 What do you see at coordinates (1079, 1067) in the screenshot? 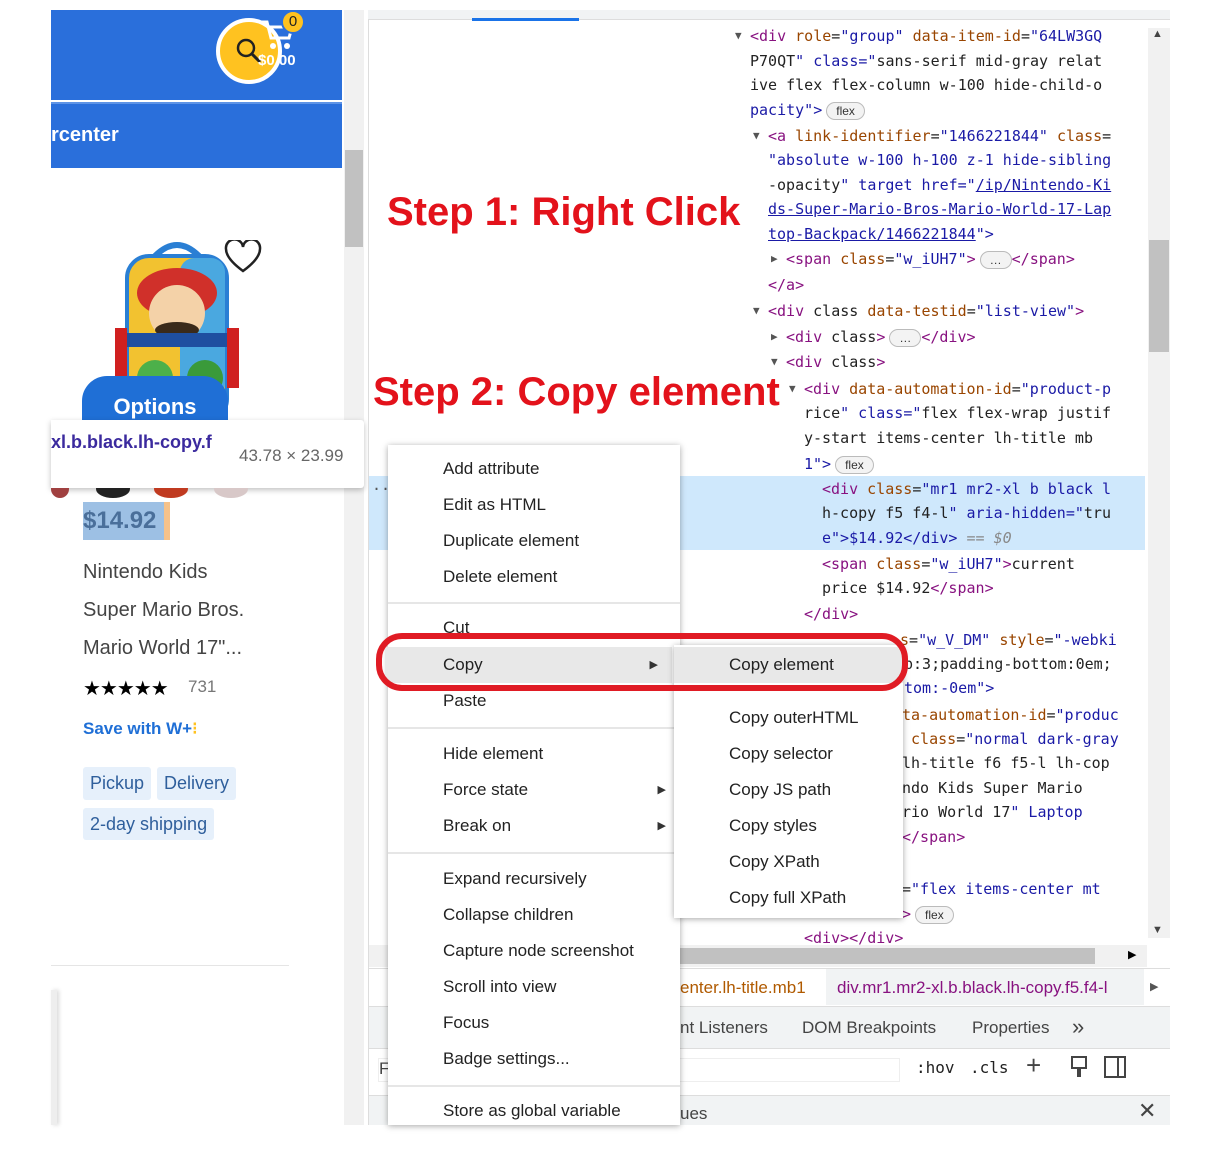
I see `paint-brush-icon` at bounding box center [1079, 1067].